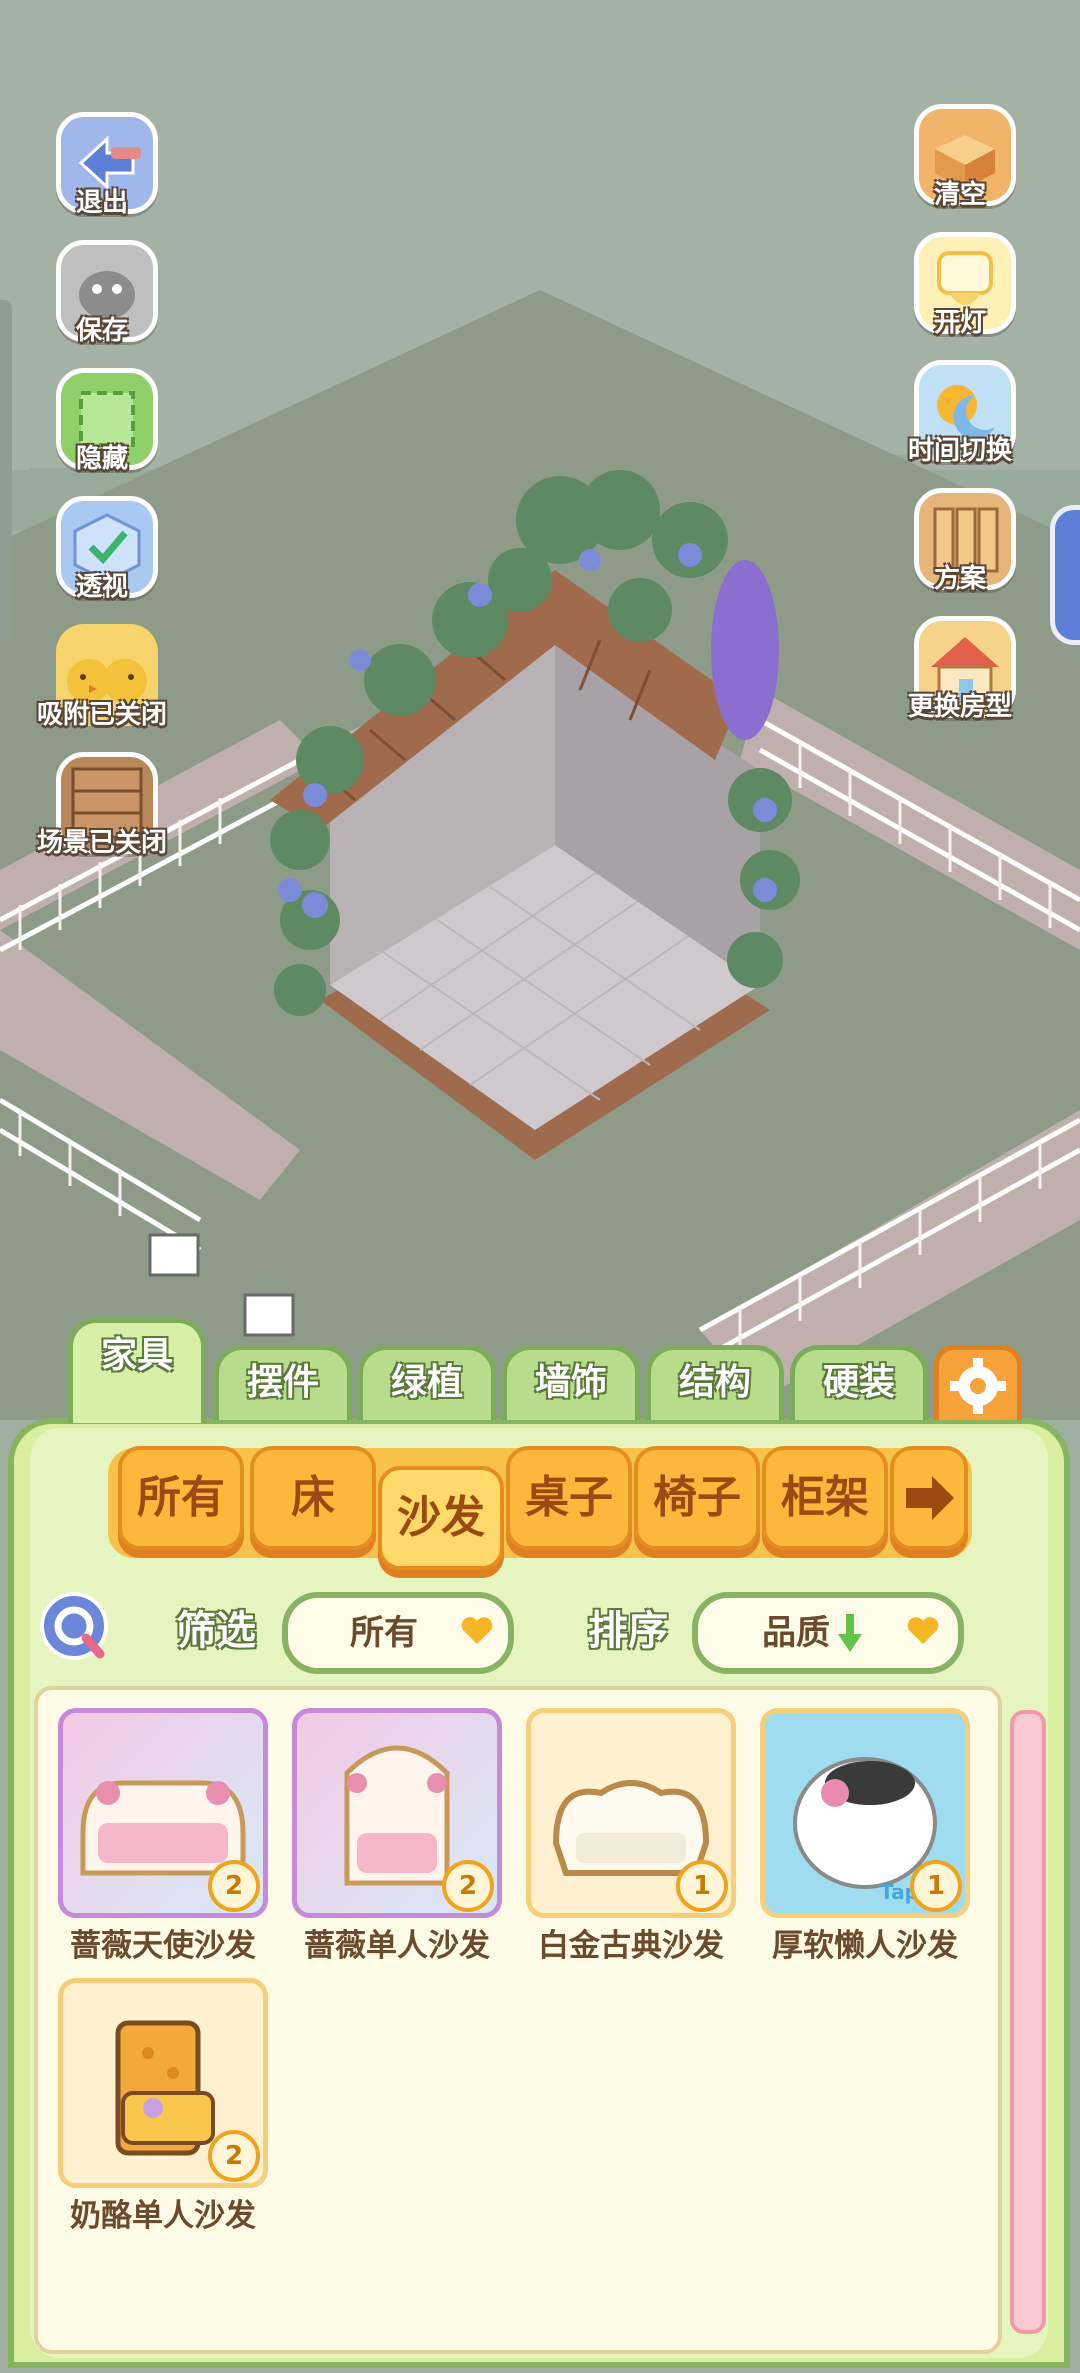 The width and height of the screenshot is (1080, 2373). I want to click on sort-dropdown: 品质, so click(828, 1633).